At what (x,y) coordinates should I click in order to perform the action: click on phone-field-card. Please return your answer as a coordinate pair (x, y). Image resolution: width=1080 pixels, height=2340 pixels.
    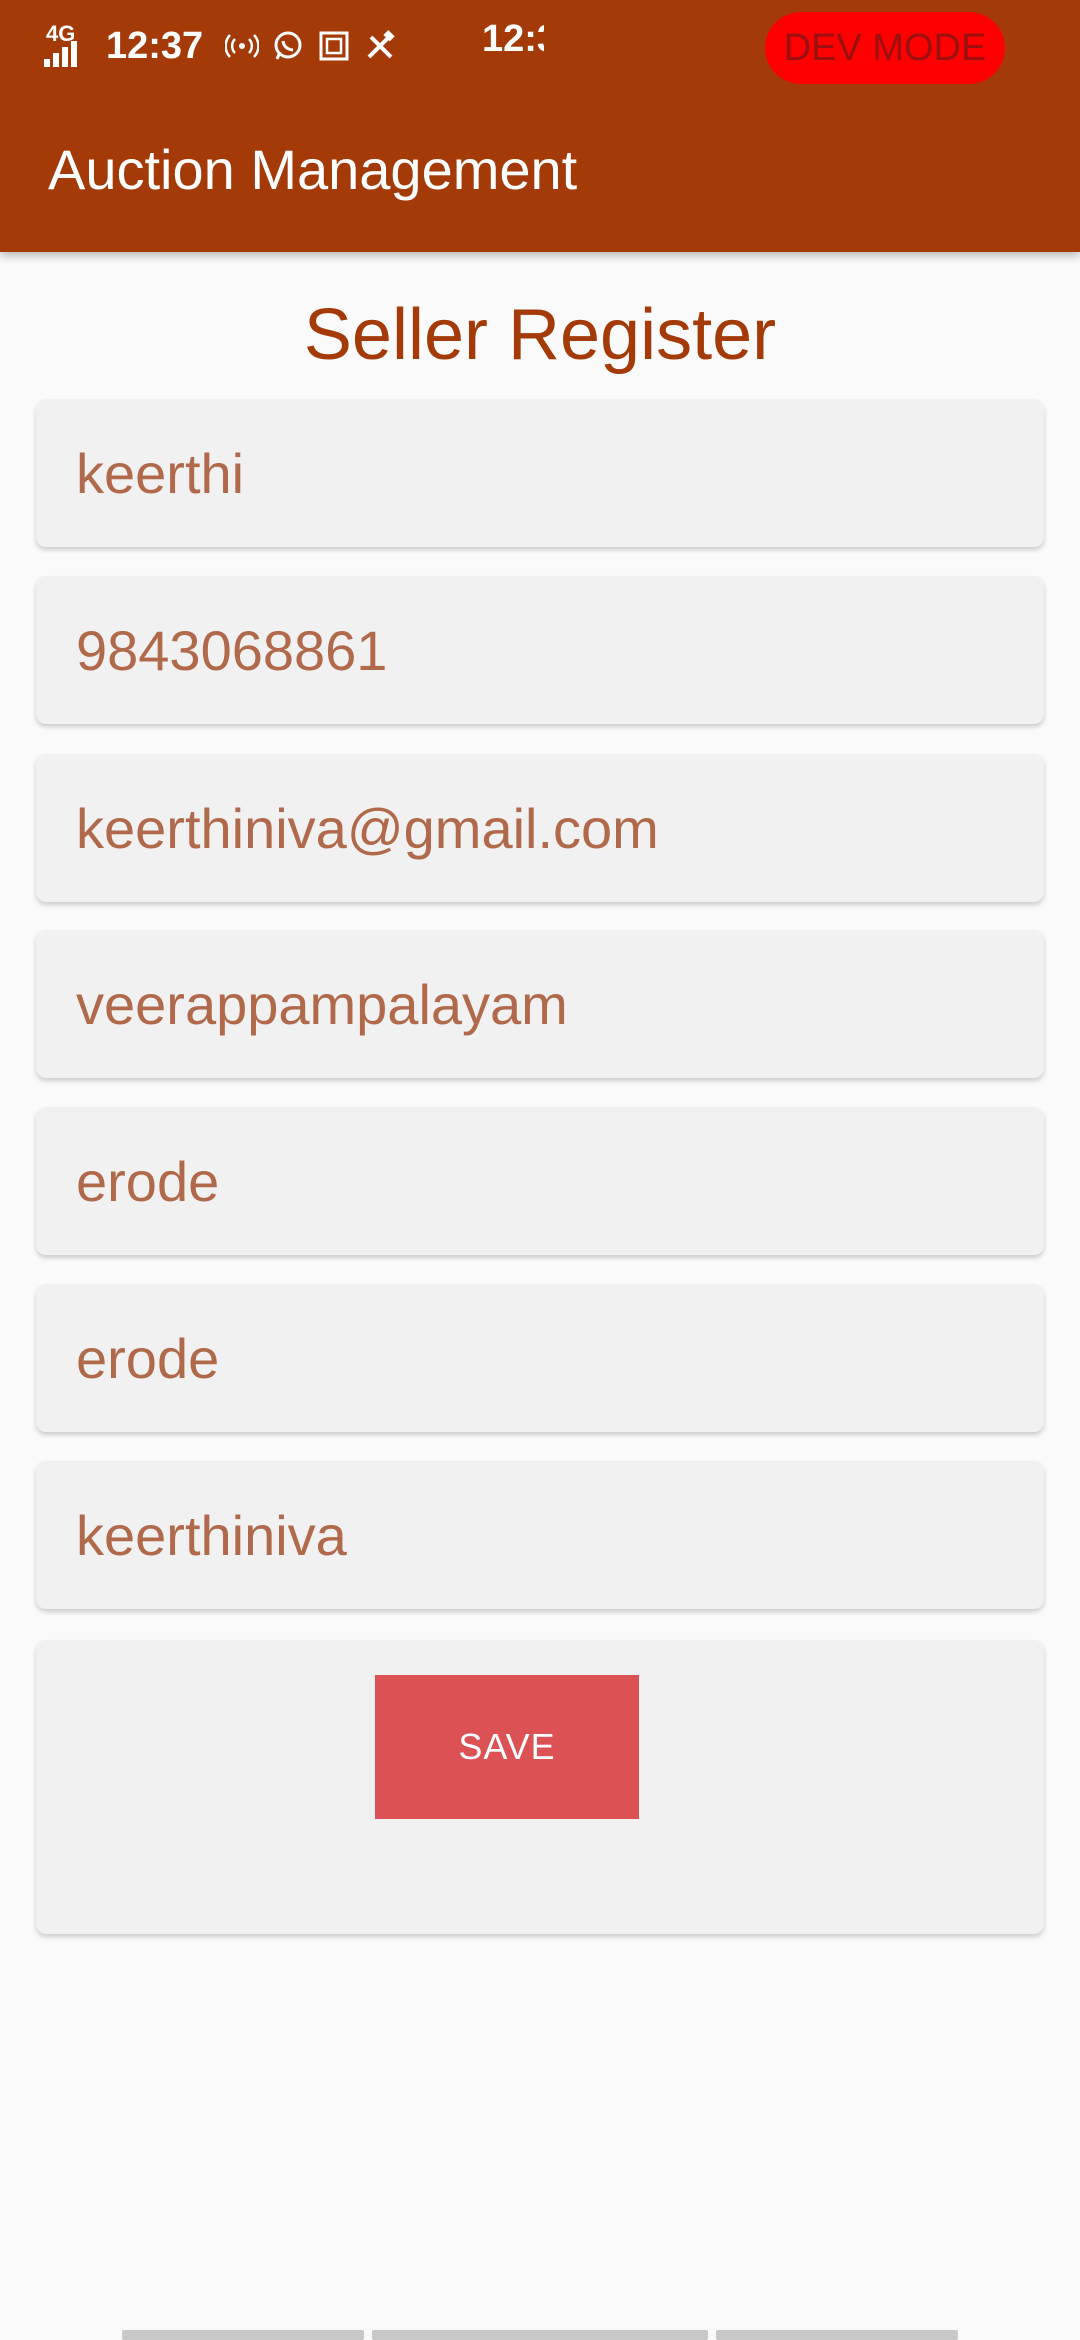
    Looking at the image, I should click on (540, 650).